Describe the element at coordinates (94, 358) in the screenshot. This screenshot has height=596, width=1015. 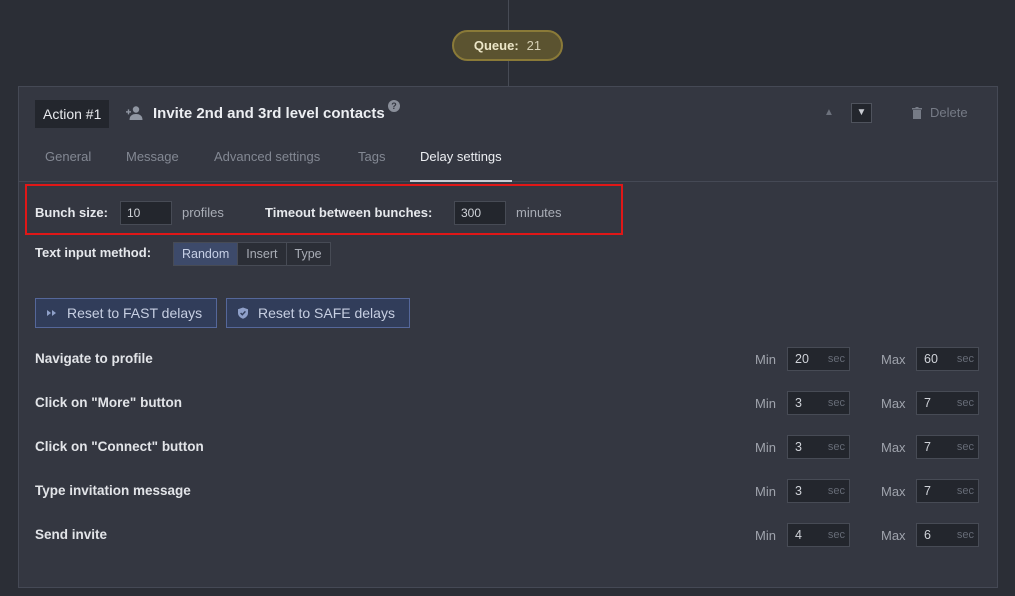
I see `delay-row-label: Navigate to profile` at that location.